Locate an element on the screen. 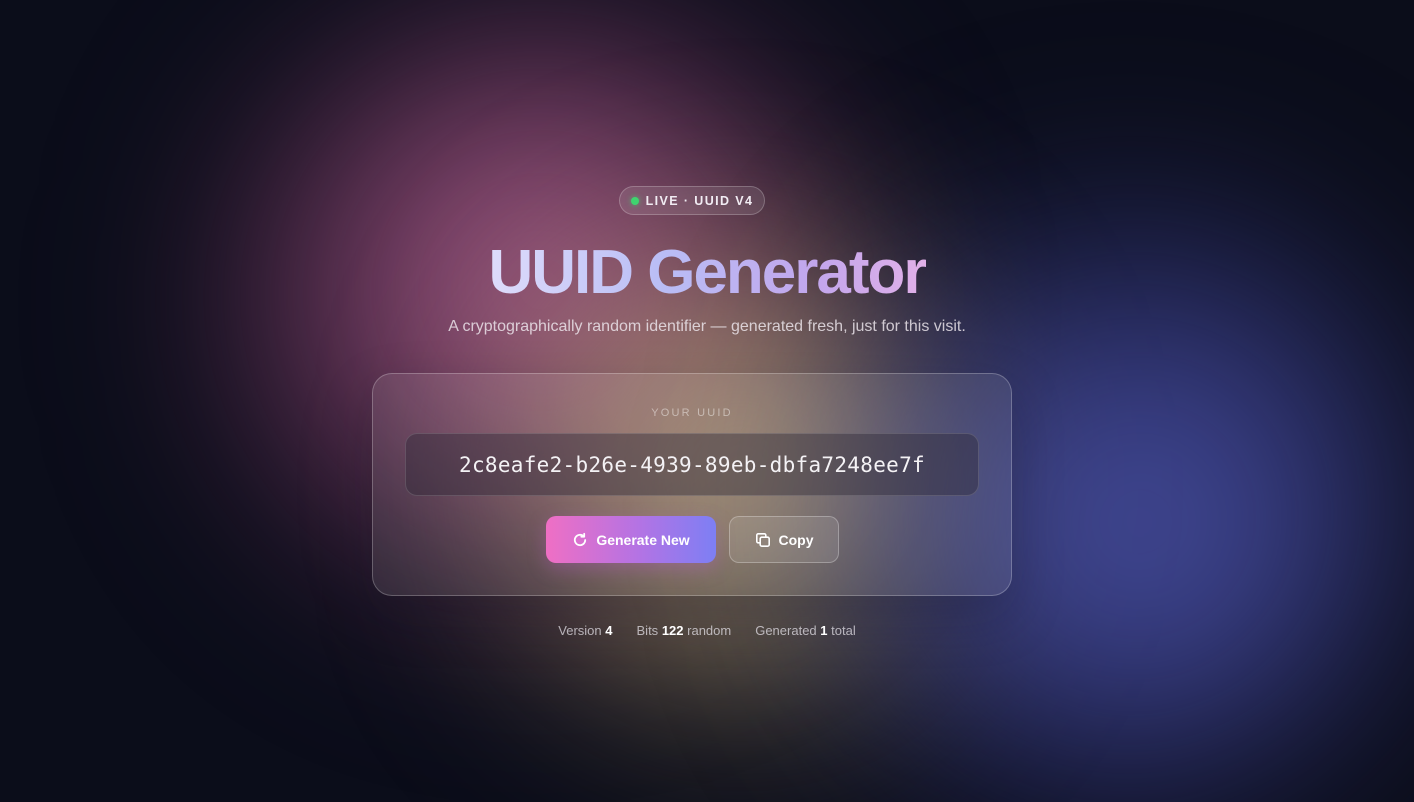  copy-label: Copy is located at coordinates (796, 539).